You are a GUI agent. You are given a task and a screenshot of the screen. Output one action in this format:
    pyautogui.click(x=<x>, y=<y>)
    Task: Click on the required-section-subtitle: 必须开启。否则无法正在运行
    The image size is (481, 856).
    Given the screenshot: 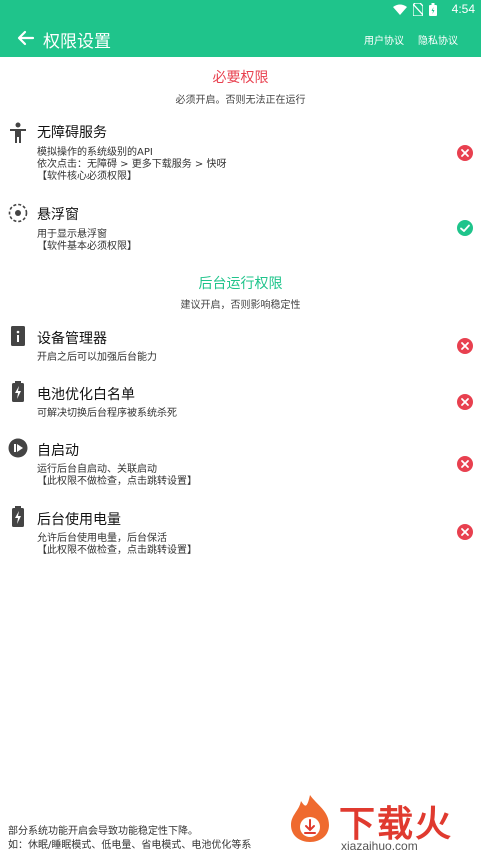 What is the action you would take?
    pyautogui.click(x=240, y=100)
    